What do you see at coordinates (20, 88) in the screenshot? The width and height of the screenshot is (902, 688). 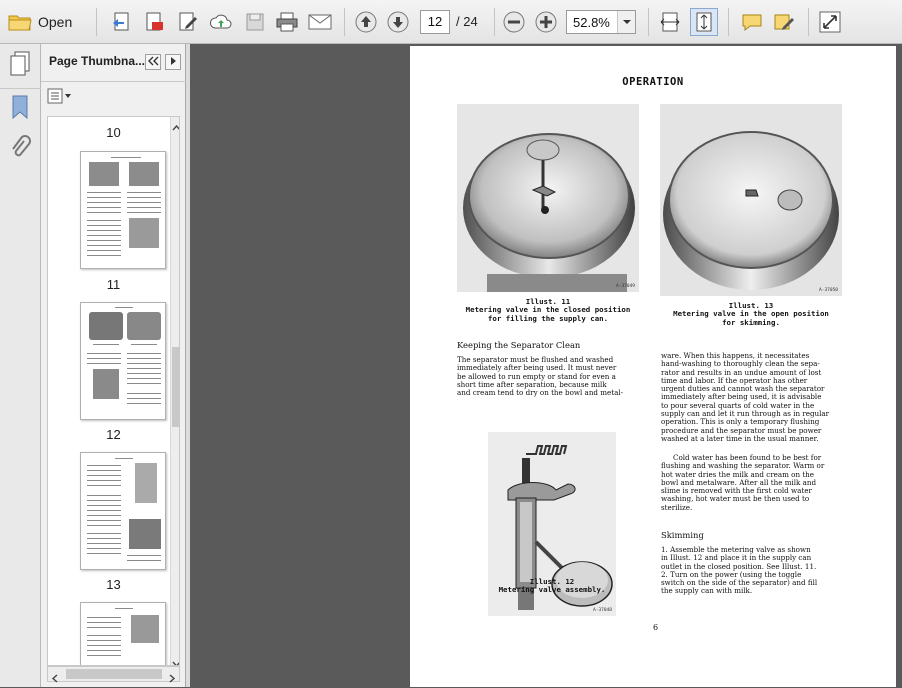 I see `tab-divider` at bounding box center [20, 88].